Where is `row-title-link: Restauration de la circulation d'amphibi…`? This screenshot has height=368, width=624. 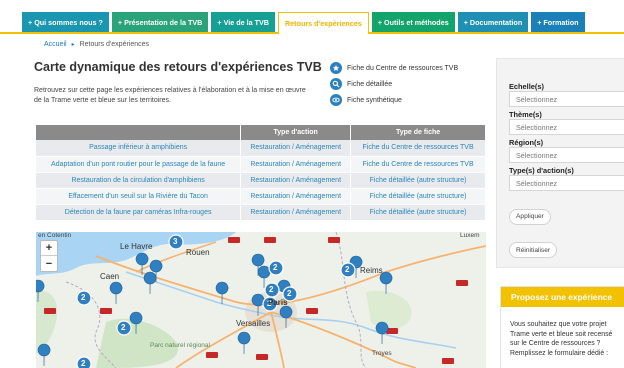
row-title-link: Restauration de la circulation d'amphibi… is located at coordinates (139, 180).